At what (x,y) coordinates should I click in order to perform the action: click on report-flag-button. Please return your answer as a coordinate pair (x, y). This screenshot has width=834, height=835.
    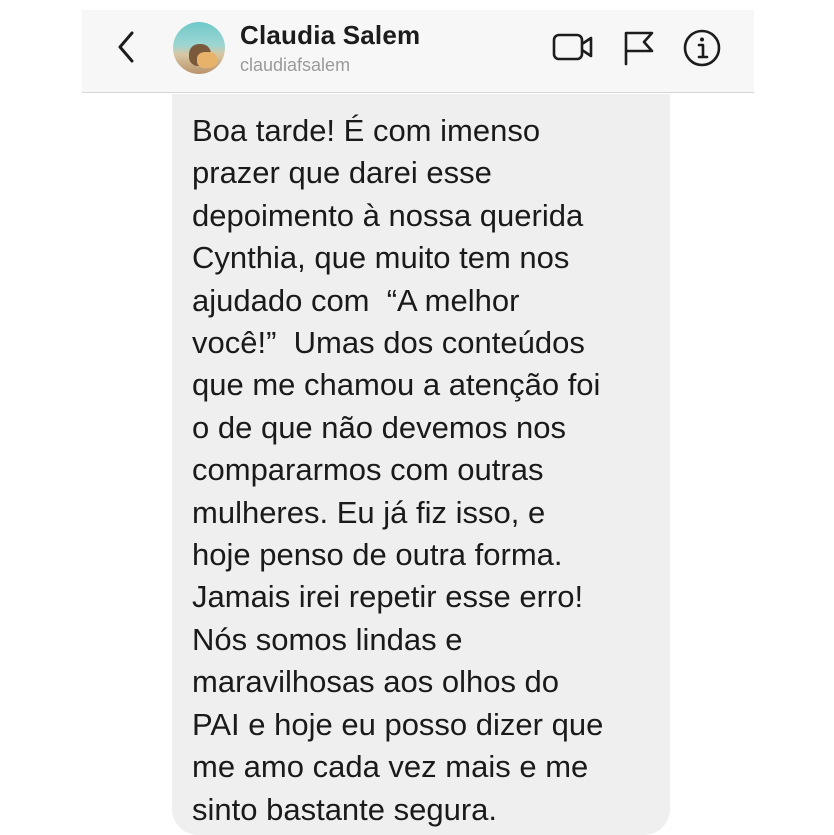
    Looking at the image, I should click on (639, 48).